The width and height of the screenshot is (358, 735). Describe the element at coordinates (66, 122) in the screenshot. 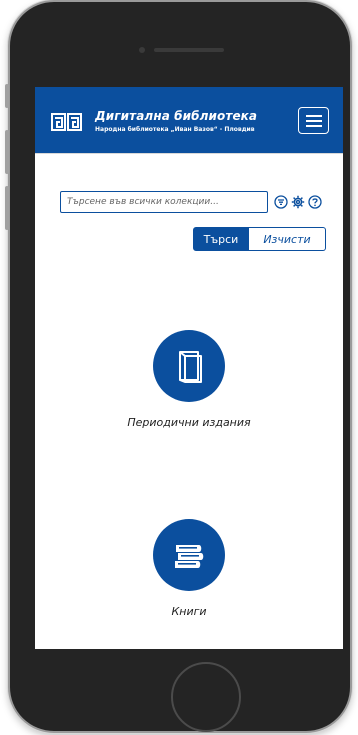

I see `library-logo-icon` at that location.